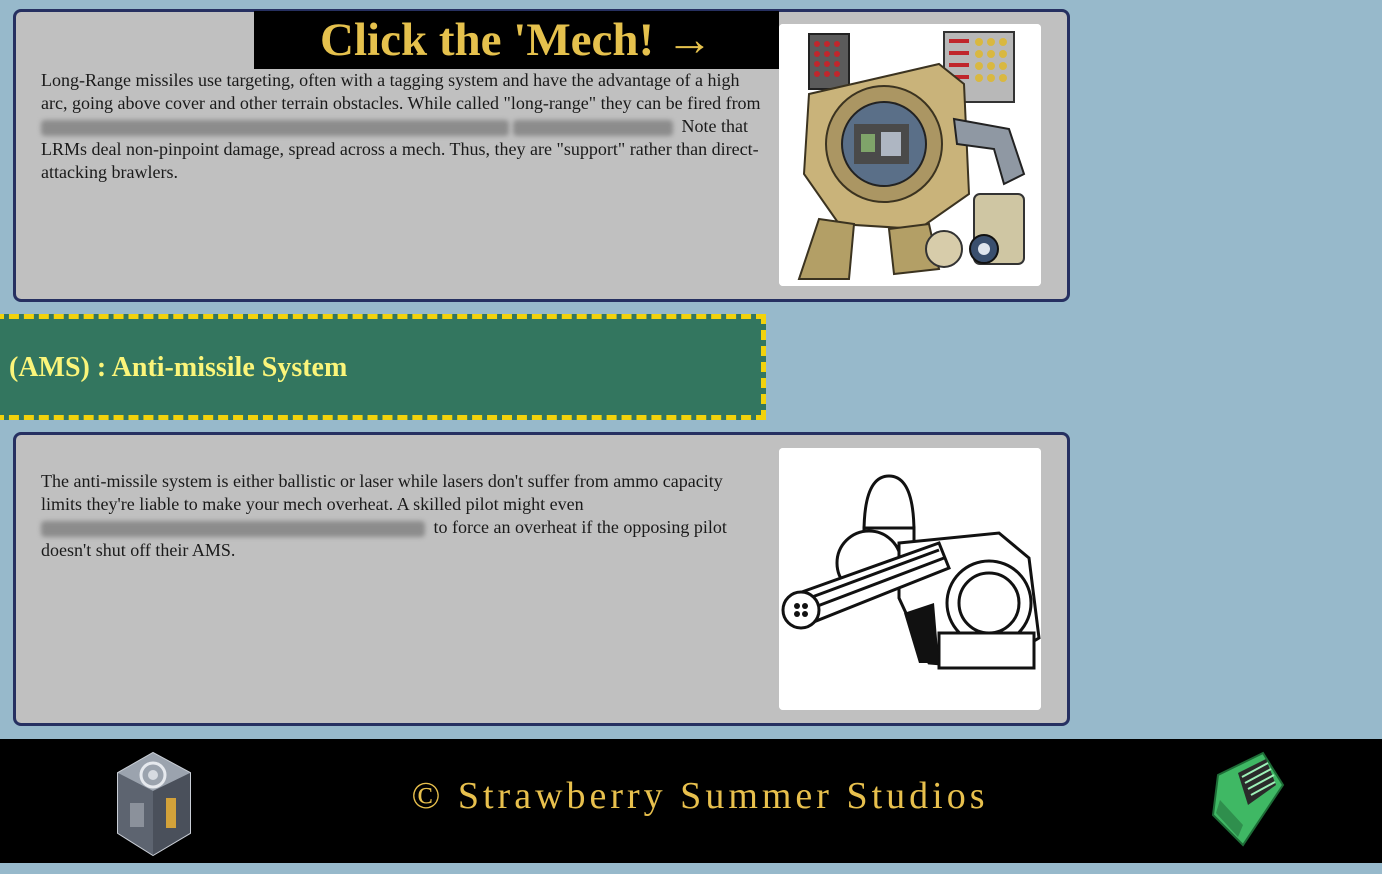  Describe the element at coordinates (700, 796) in the screenshot. I see `copyright-text: © Strawberry Summer Studios` at that location.